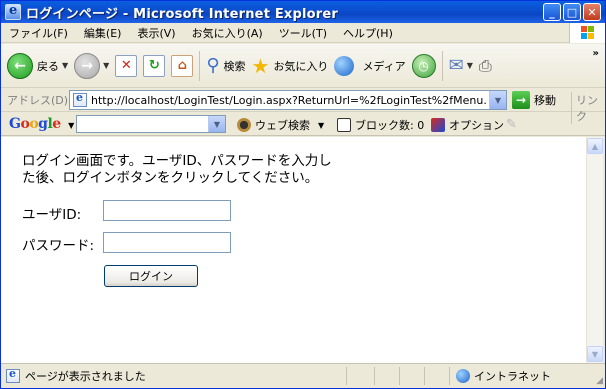 The height and width of the screenshot is (389, 606). What do you see at coordinates (38, 33) in the screenshot?
I see `menu-file: ファイル(F)` at bounding box center [38, 33].